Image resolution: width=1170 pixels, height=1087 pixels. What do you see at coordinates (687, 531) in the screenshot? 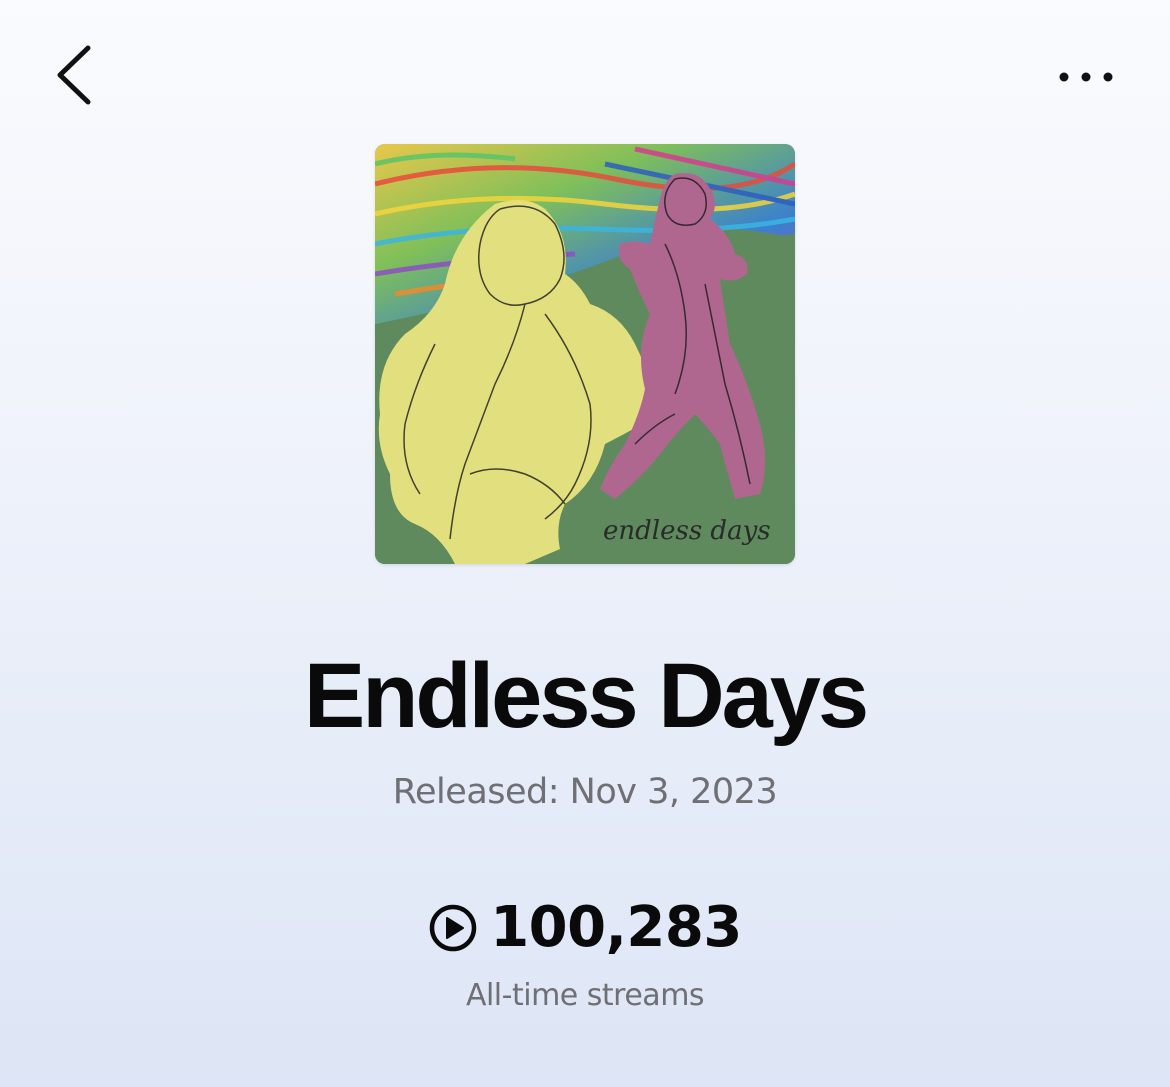
I see `cover-handwritten-text: endless days` at bounding box center [687, 531].